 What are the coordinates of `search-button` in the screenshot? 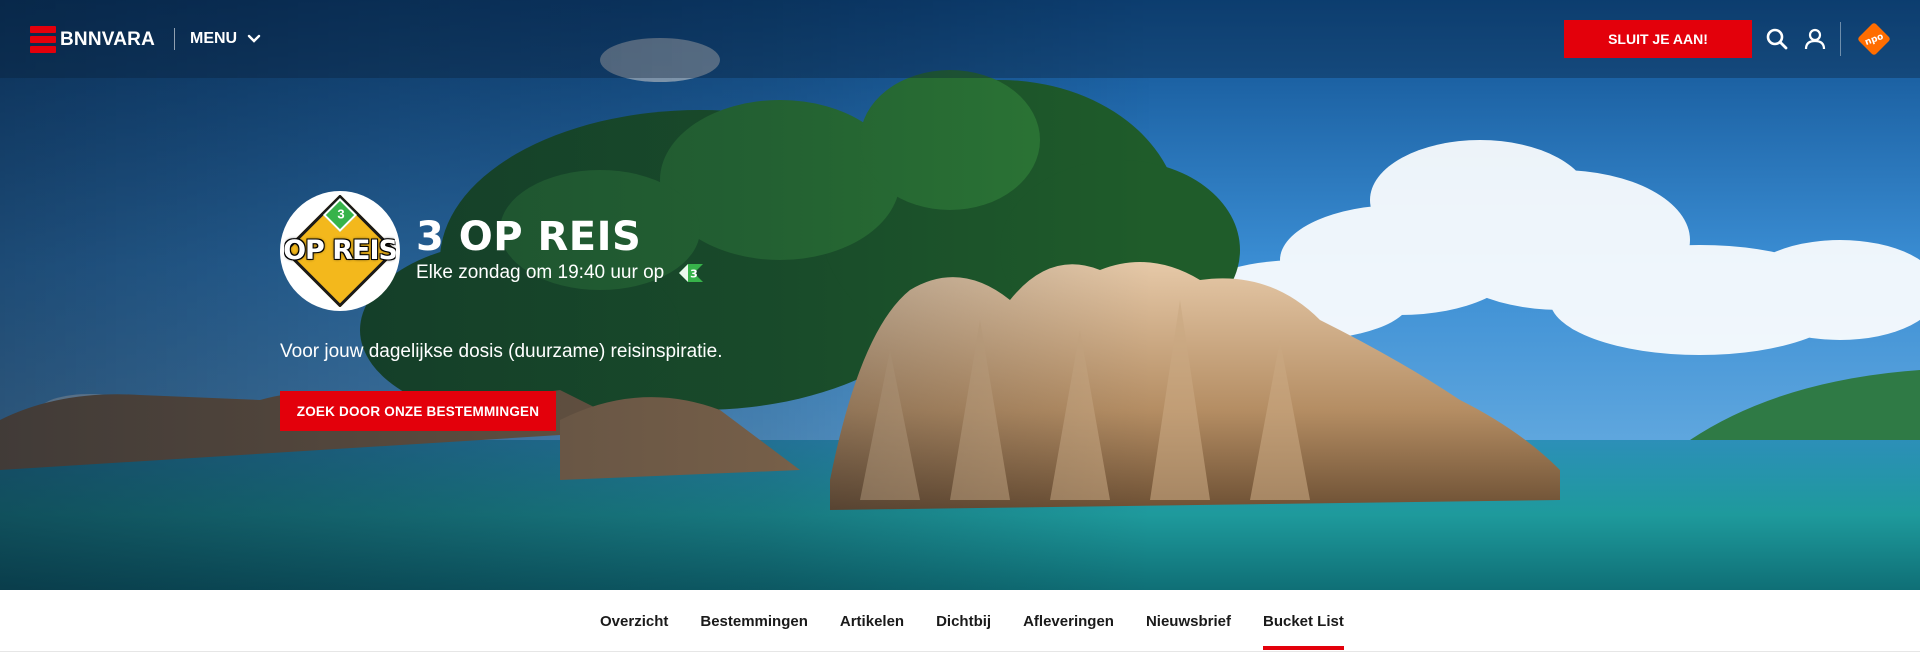 It's located at (1777, 39).